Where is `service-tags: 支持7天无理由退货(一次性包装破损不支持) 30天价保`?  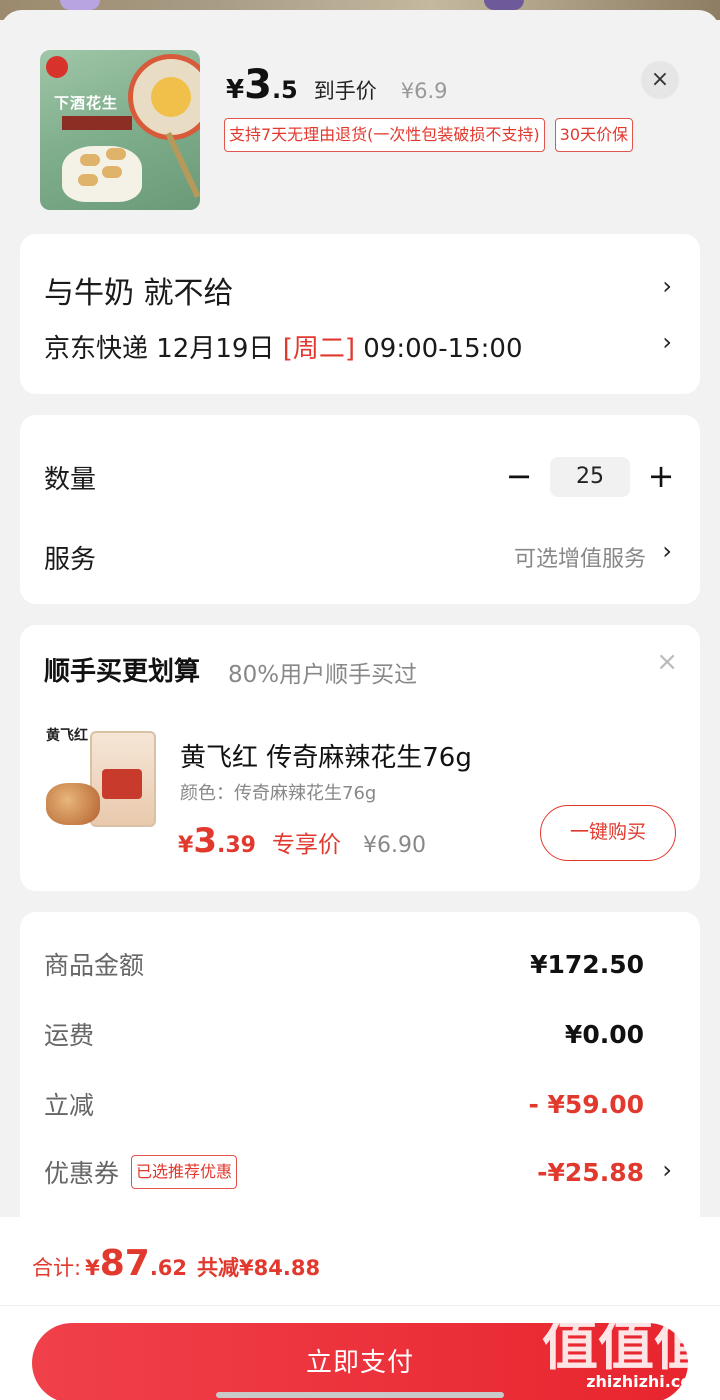
service-tags: 支持7天无理由退货(一次性包装破损不支持) 30天价保 is located at coordinates (429, 135).